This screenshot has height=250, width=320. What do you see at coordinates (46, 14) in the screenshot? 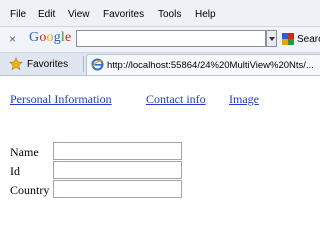
I see `menu-edit: Edit` at bounding box center [46, 14].